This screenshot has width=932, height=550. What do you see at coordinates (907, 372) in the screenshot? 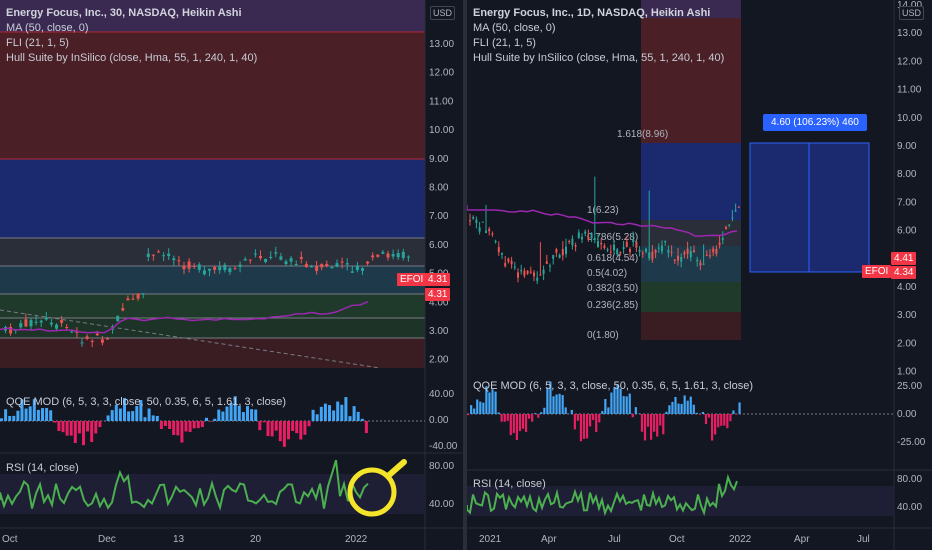
I see `right-price-tick: 1.00` at bounding box center [907, 372].